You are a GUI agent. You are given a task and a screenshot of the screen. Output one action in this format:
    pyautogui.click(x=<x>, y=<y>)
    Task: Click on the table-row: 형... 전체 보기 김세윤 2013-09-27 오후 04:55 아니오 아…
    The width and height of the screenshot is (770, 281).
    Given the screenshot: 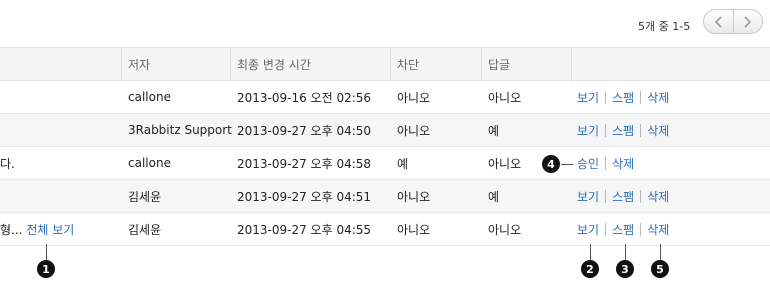 What is the action you would take?
    pyautogui.click(x=385, y=229)
    